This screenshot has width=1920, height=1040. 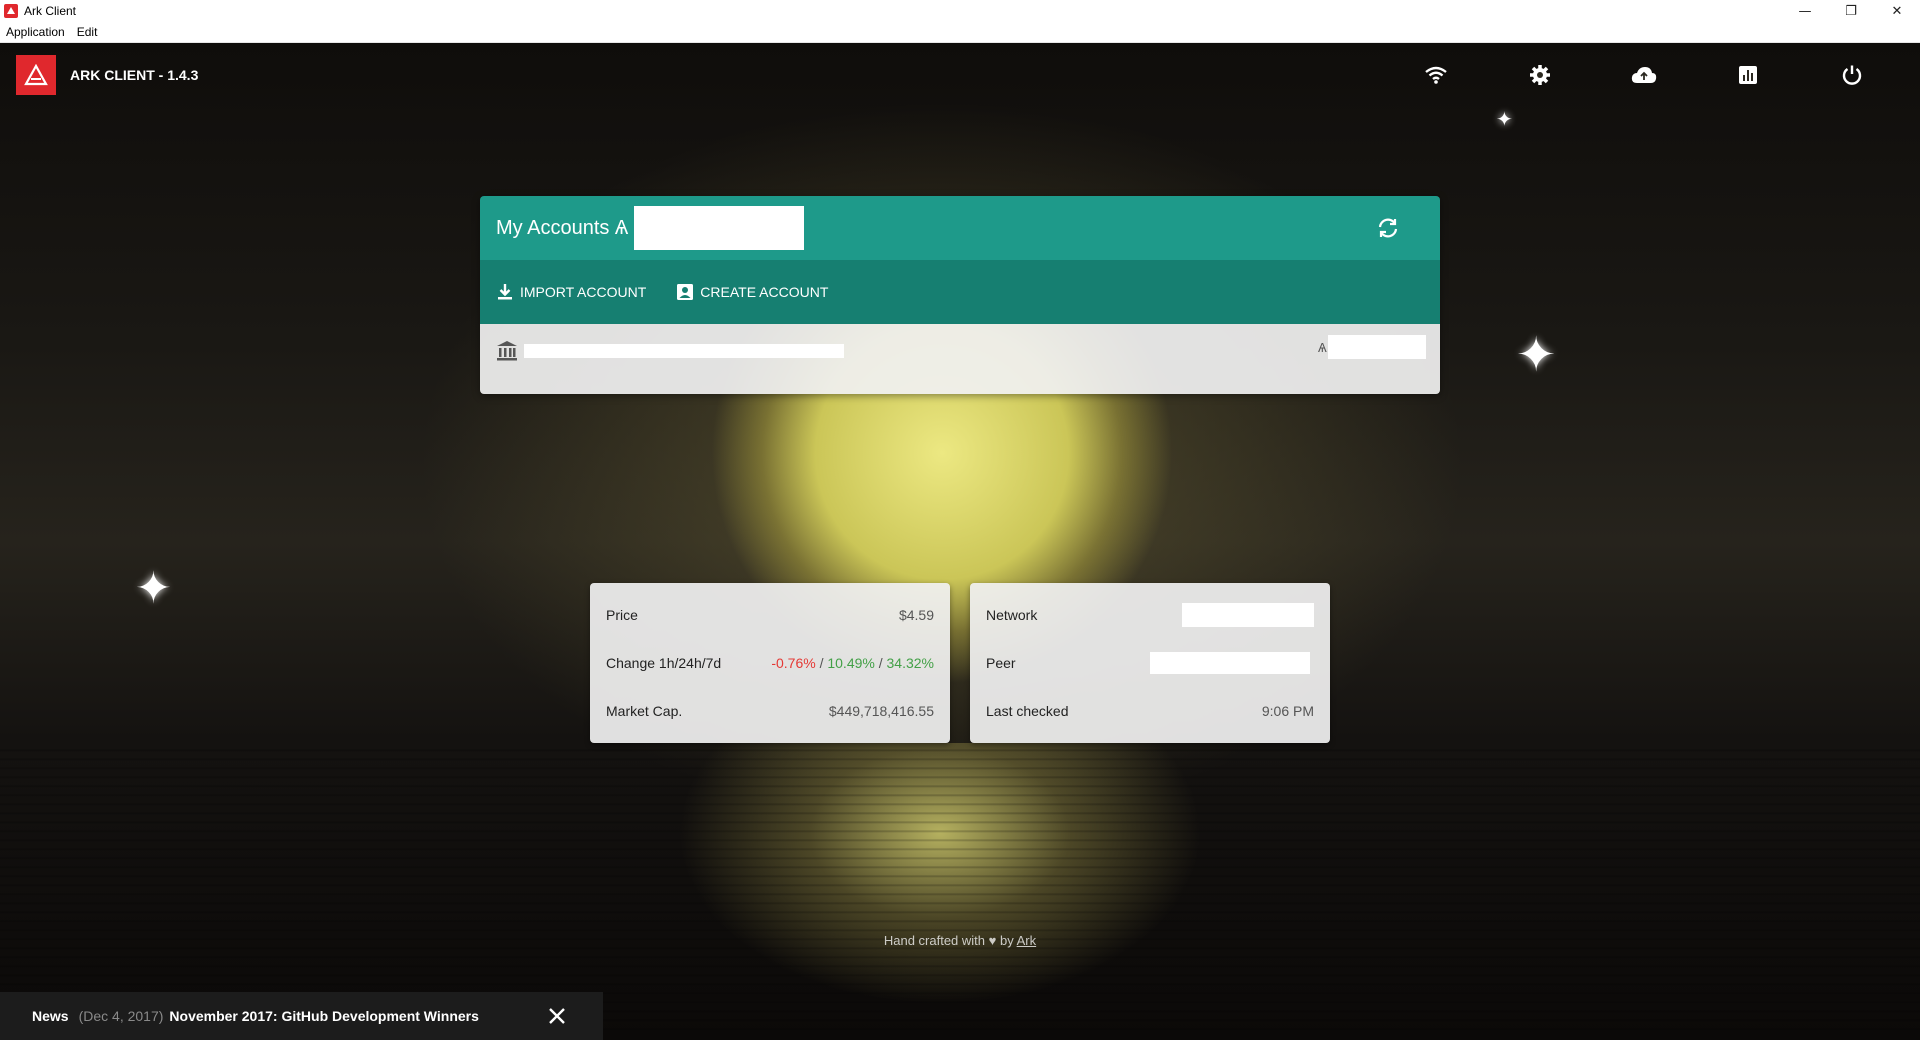 What do you see at coordinates (557, 1016) in the screenshot?
I see `close-icon` at bounding box center [557, 1016].